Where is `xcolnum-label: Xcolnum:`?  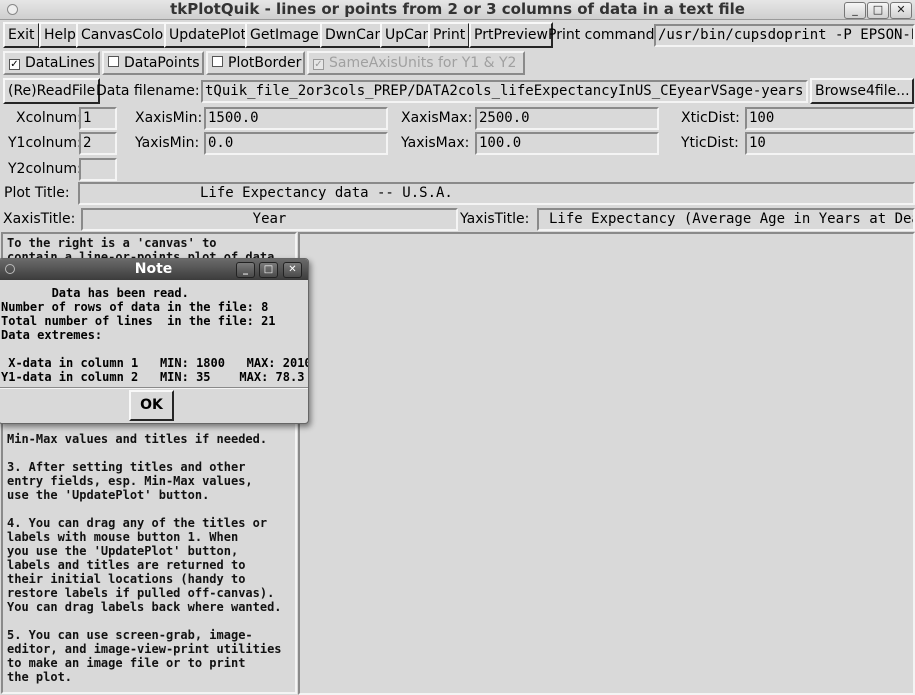
xcolnum-label: Xcolnum: is located at coordinates (49, 118).